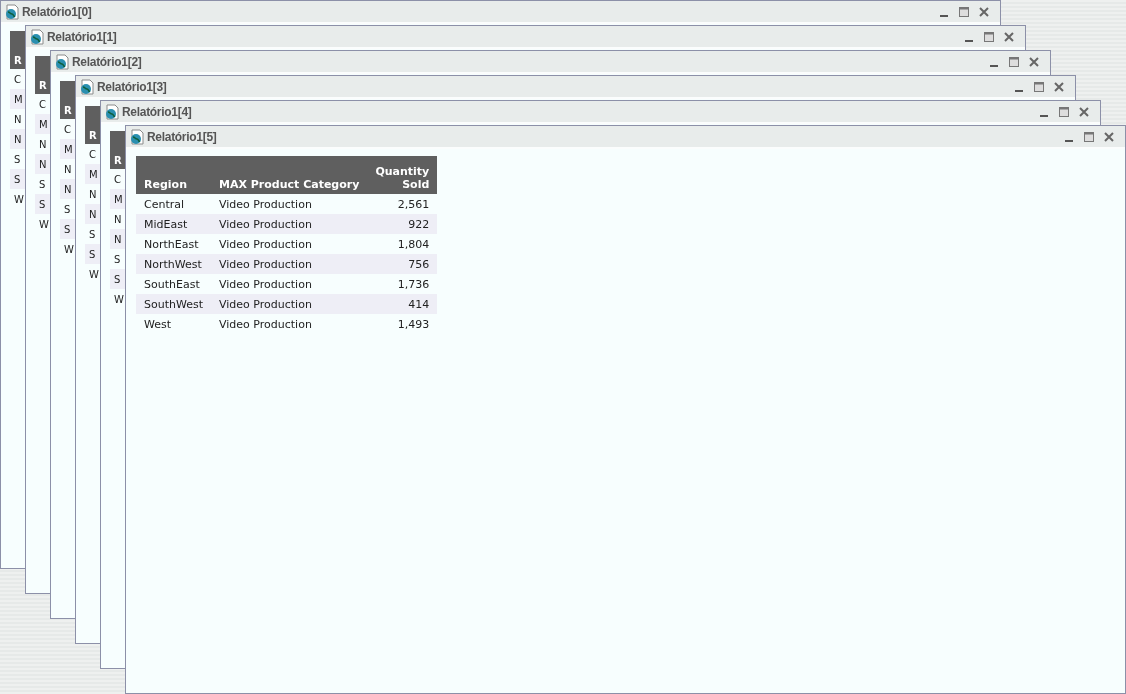 The image size is (1126, 694). Describe the element at coordinates (402, 324) in the screenshot. I see `table-cell: 1,493` at that location.